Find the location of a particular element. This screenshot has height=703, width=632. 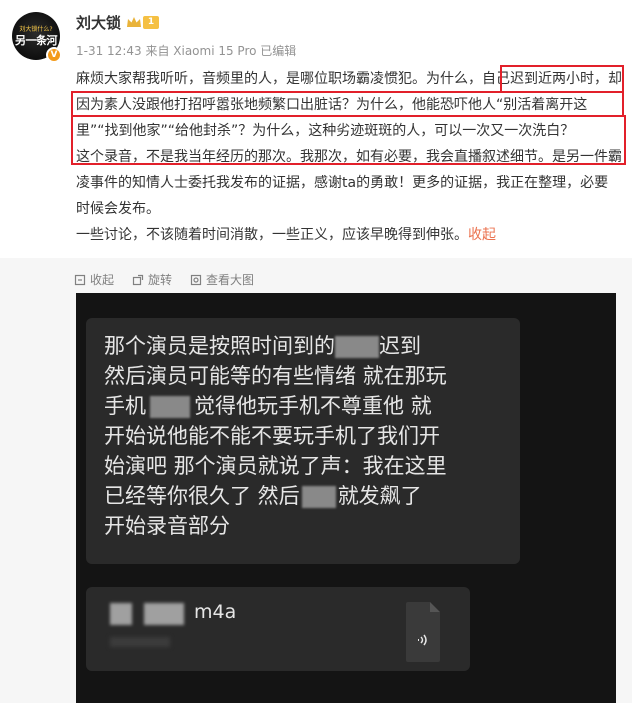

post-paragraph-3-text: 一些讨论，不该随着时间消散，一些正义，应该早晚得到伸张。 is located at coordinates (272, 235).